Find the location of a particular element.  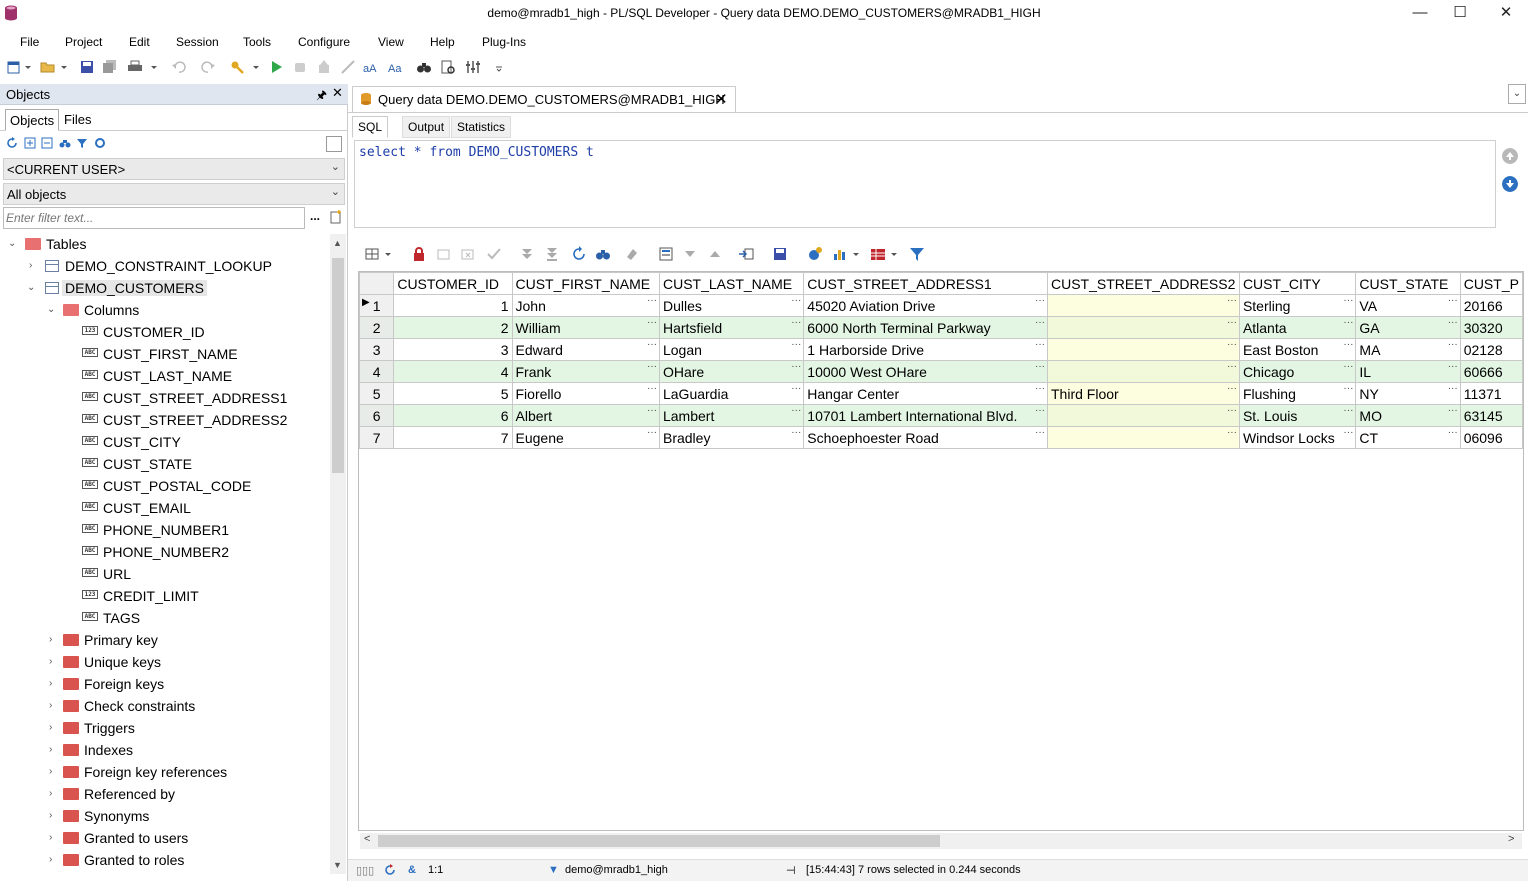

row-number: 6 is located at coordinates (377, 415).